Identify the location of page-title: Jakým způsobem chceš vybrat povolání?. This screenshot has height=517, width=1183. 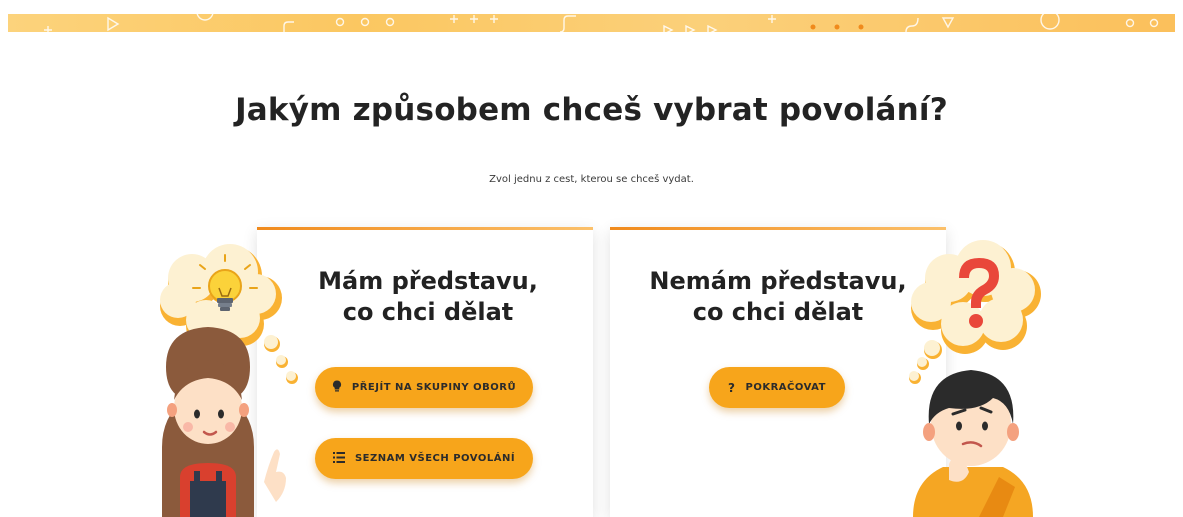
(591, 110).